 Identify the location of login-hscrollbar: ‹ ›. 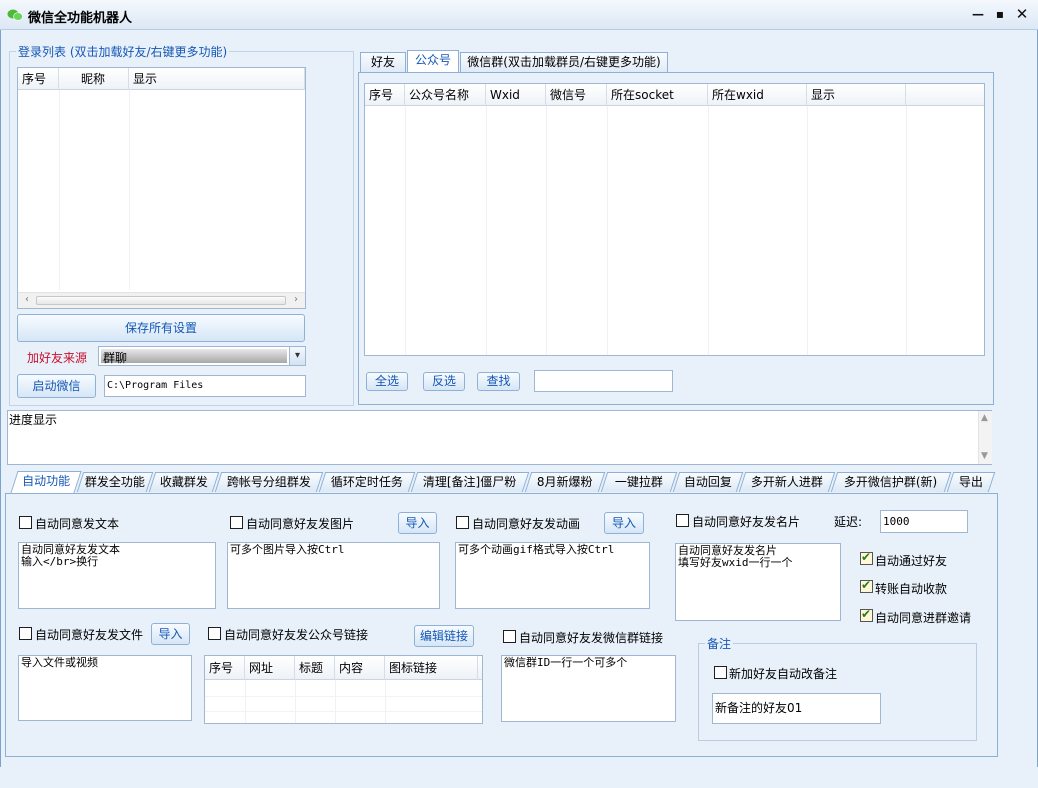
(161, 300).